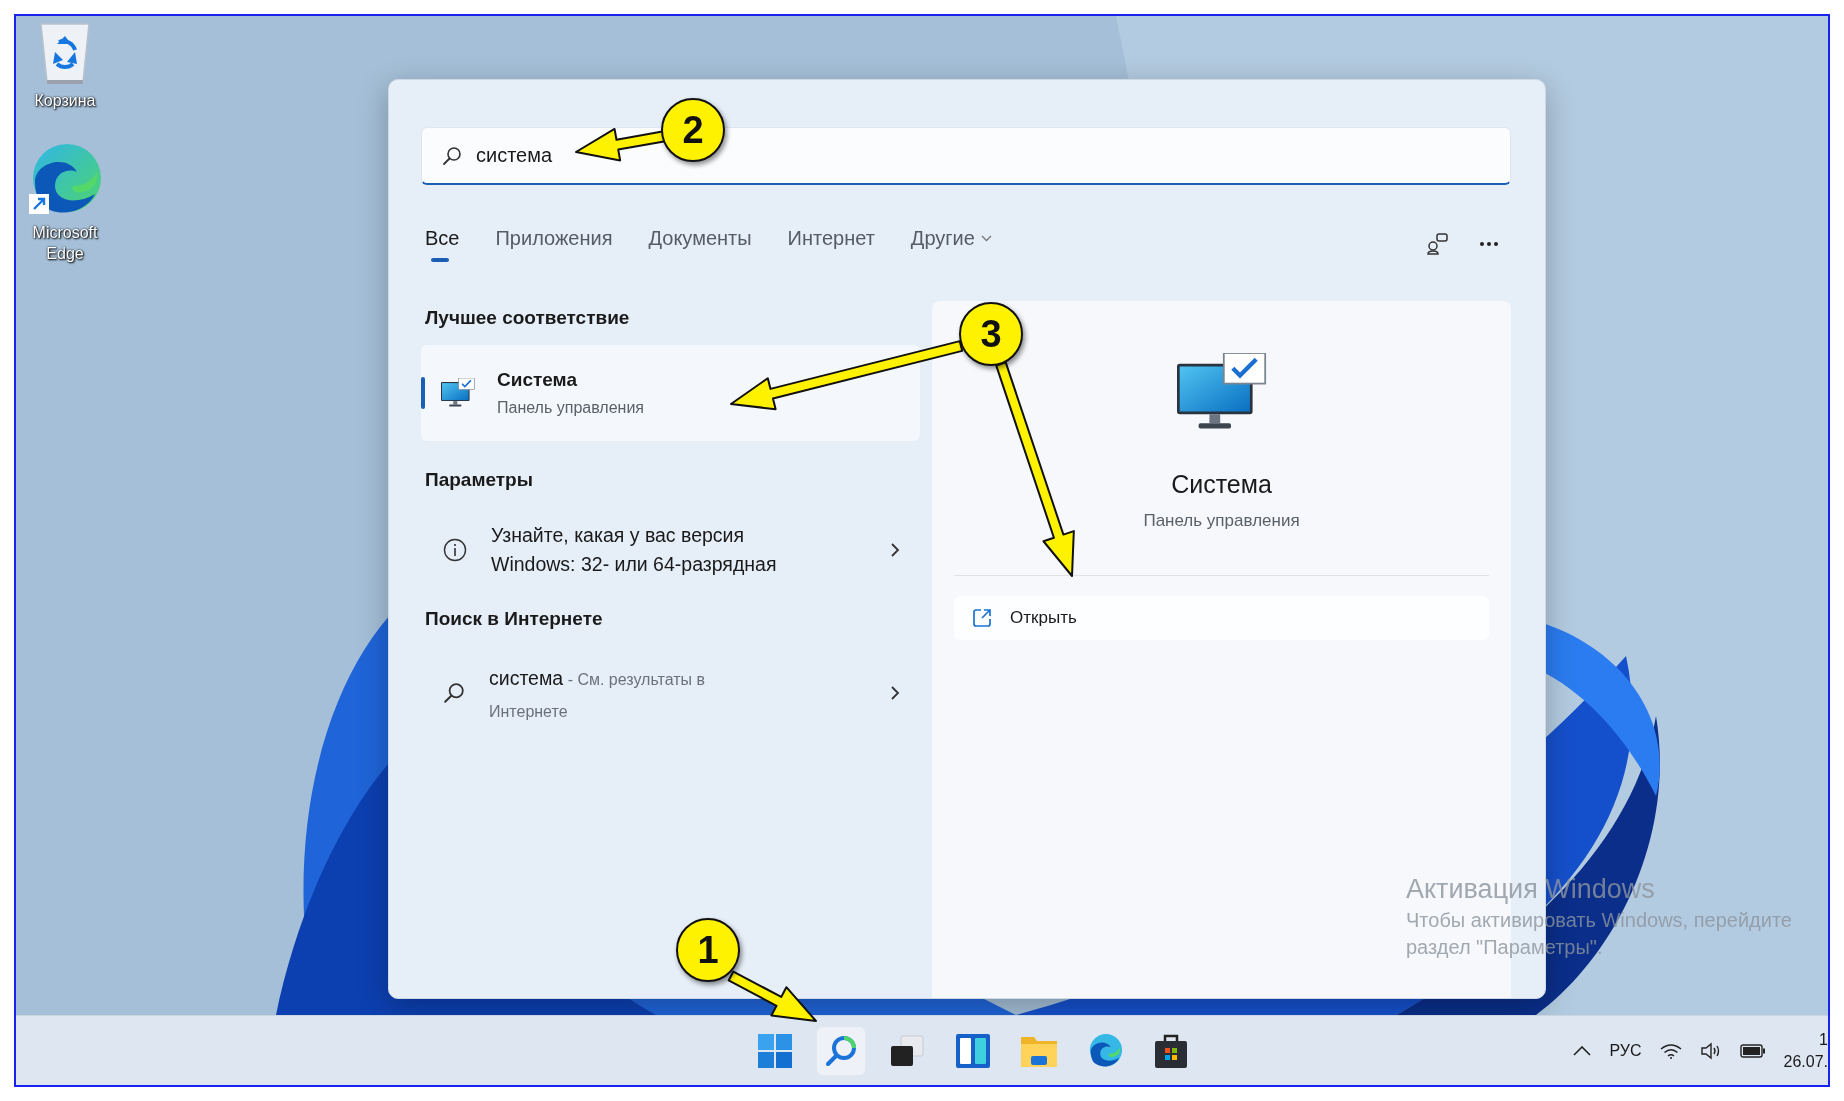 This screenshot has width=1844, height=1101. Describe the element at coordinates (700, 244) in the screenshot. I see `filter-tab: Документы` at that location.